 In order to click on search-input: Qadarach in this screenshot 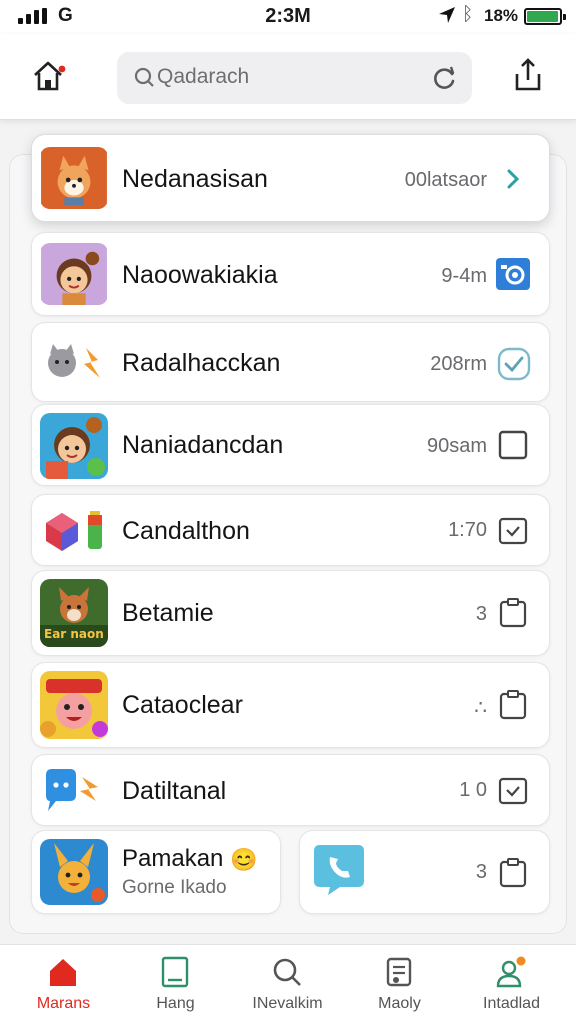, I will do `click(203, 77)`.